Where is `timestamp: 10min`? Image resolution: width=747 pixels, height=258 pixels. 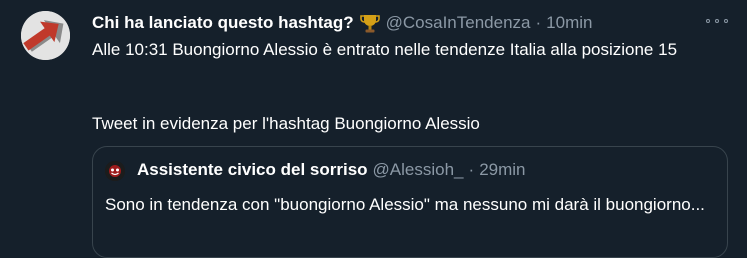 timestamp: 10min is located at coordinates (569, 23).